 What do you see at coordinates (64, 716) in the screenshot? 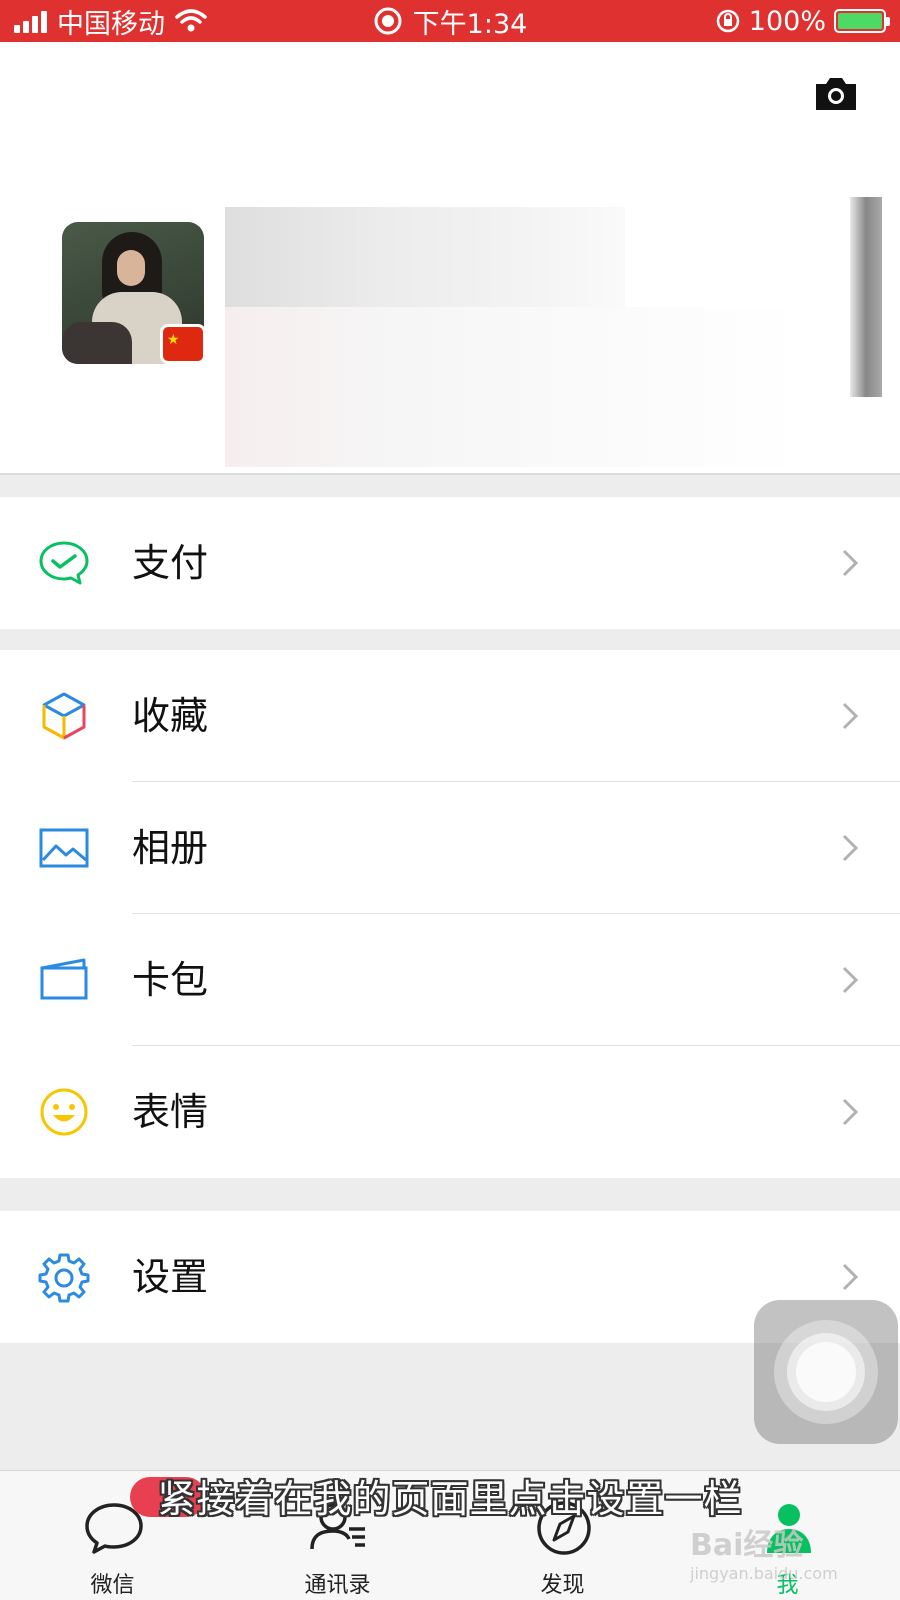
I see `cube-icon` at bounding box center [64, 716].